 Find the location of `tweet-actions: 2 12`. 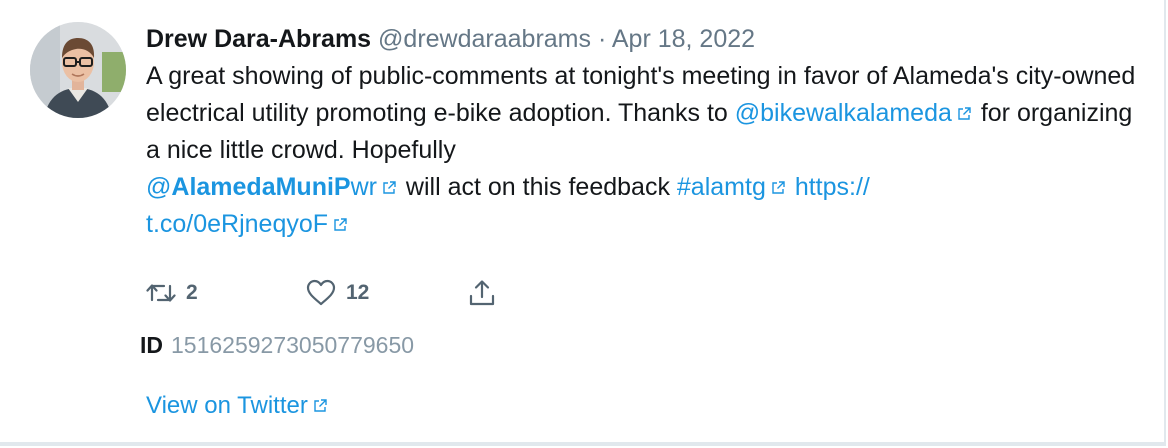

tweet-actions: 2 12 is located at coordinates (346, 293).